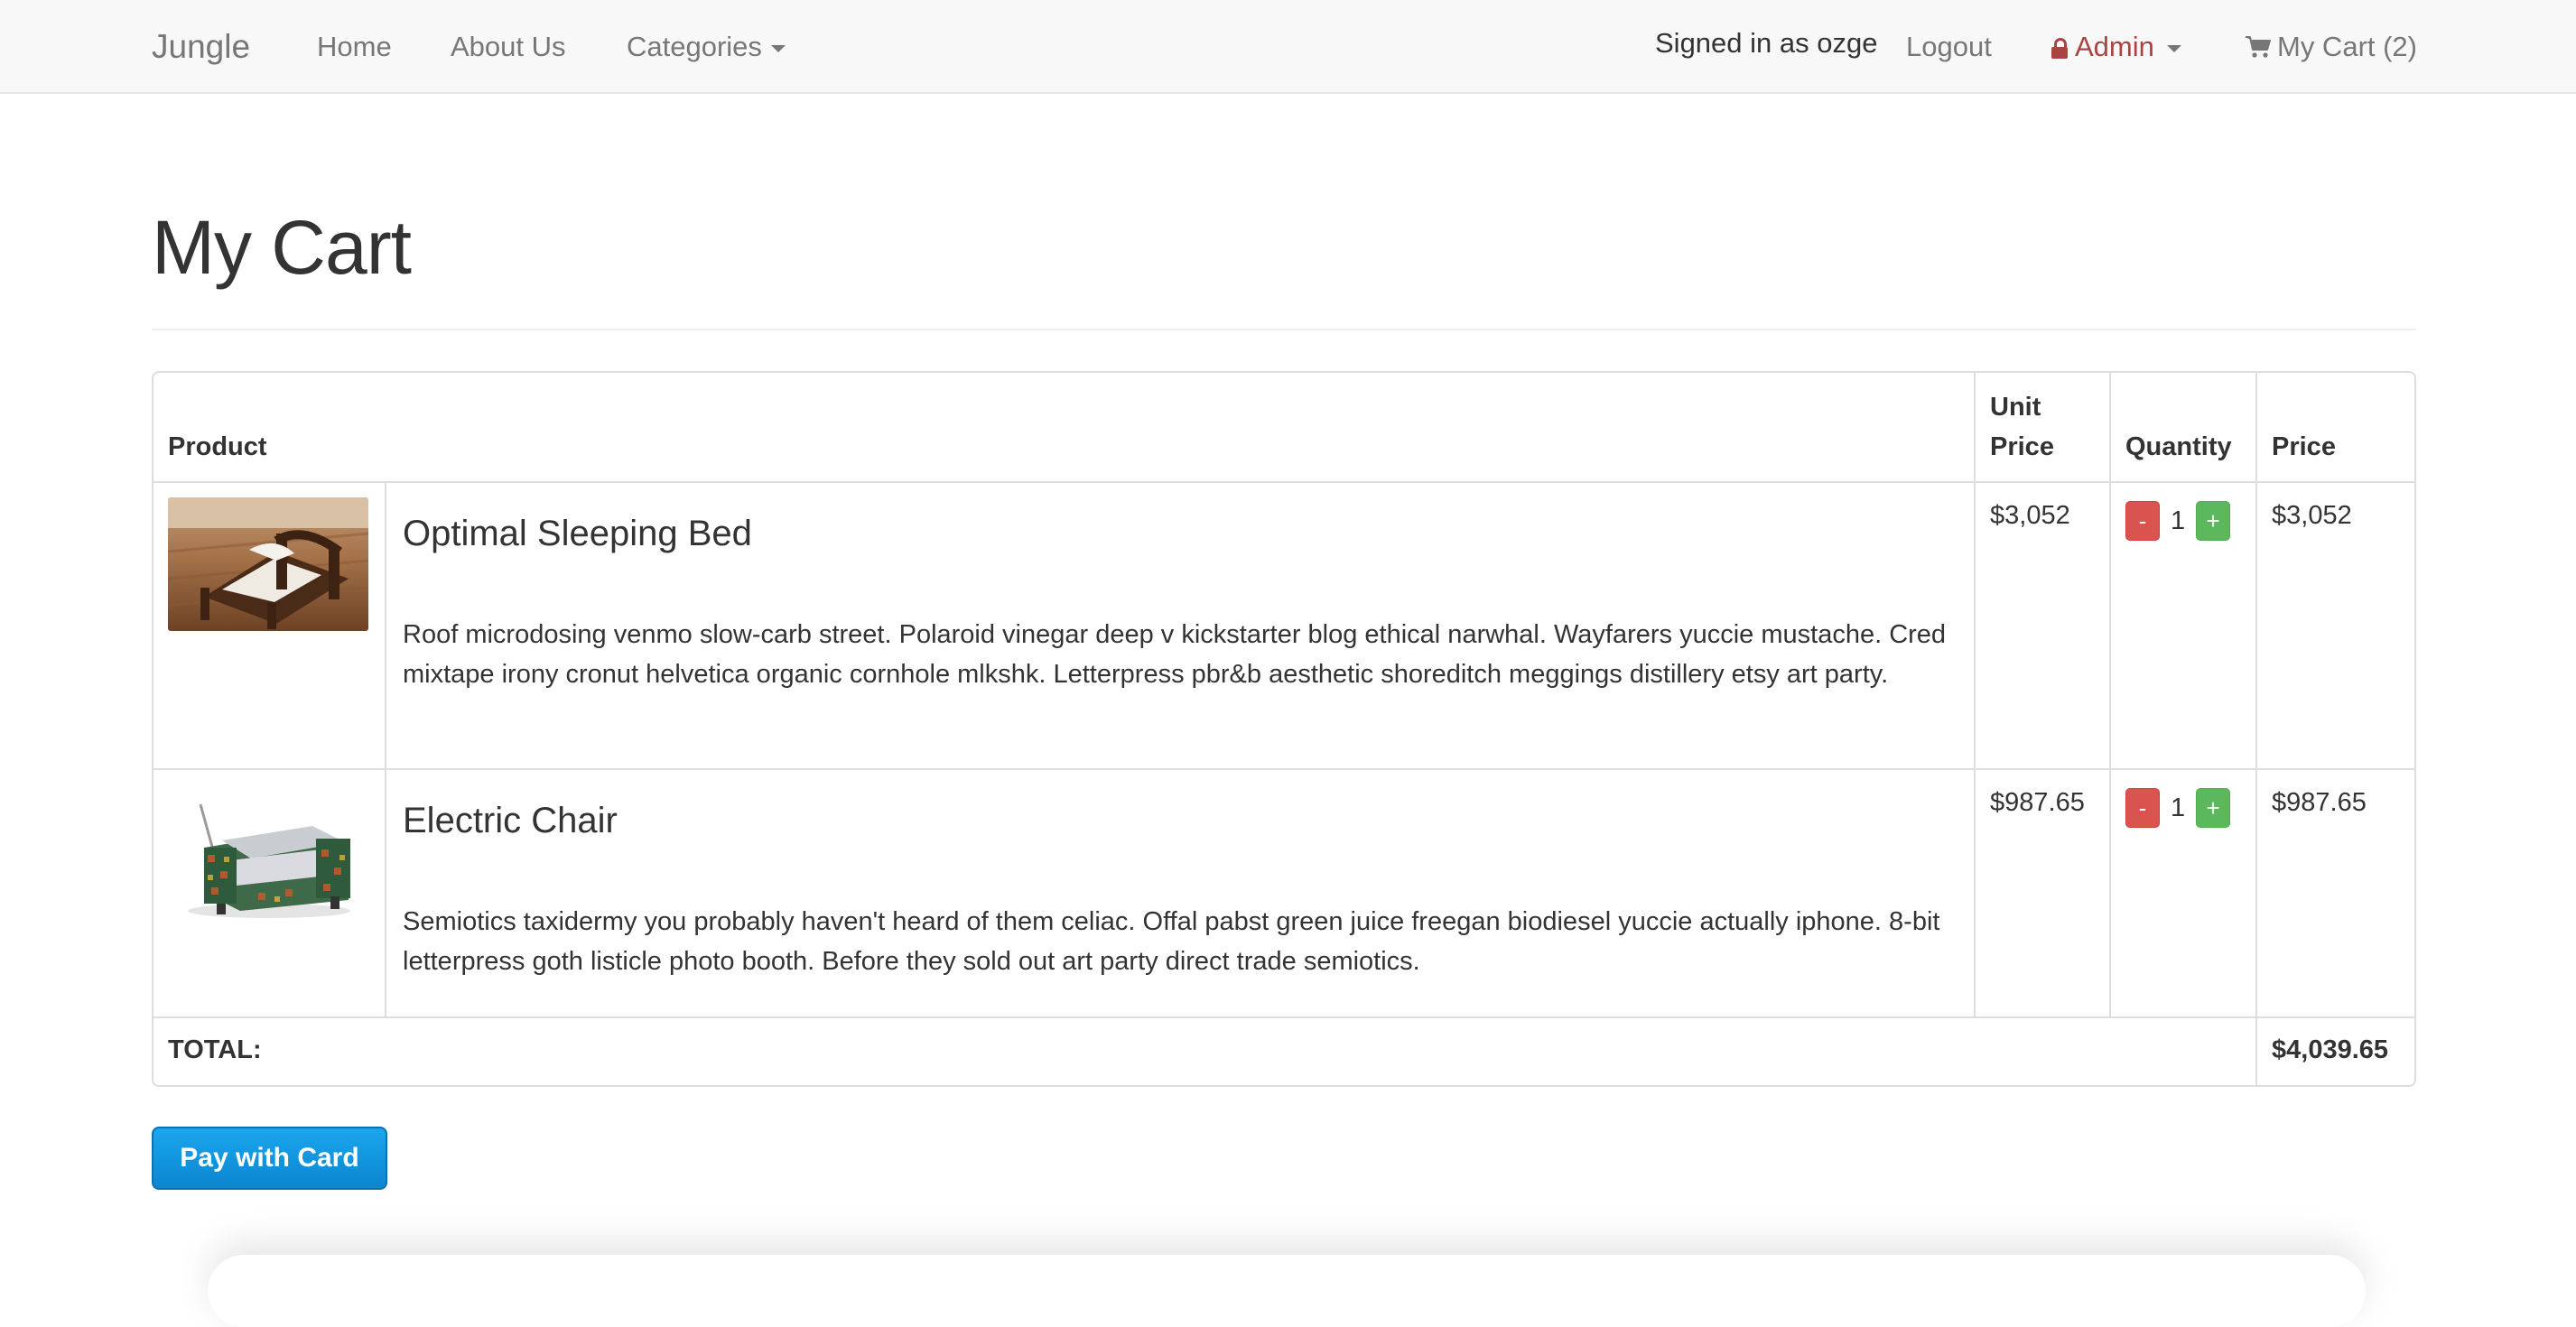  What do you see at coordinates (577, 534) in the screenshot?
I see `product-name: Optimal Sleeping Bed` at bounding box center [577, 534].